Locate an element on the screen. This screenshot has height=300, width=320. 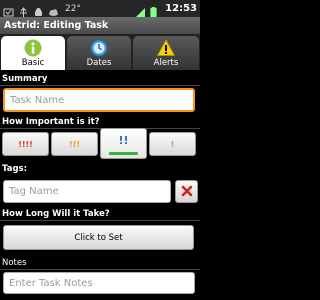
importance-label: How Important is it? is located at coordinates (51, 122).